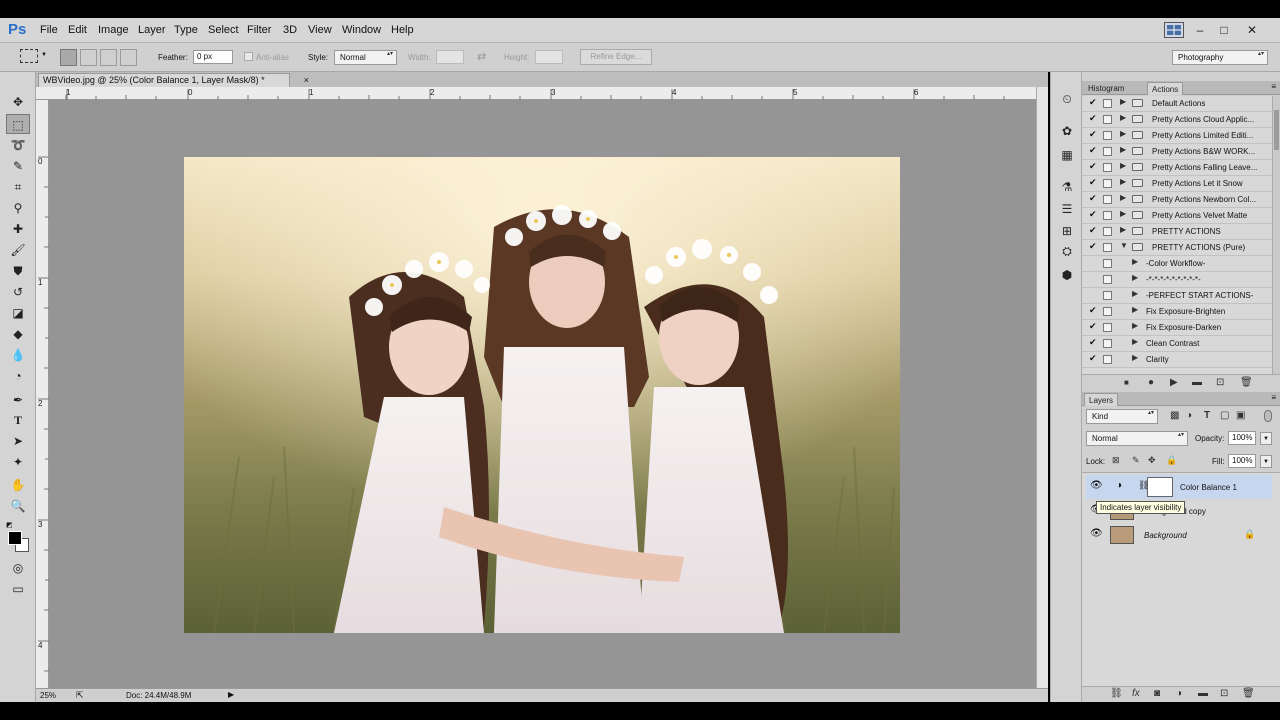 This screenshot has width=1280, height=720. What do you see at coordinates (1197, 382) in the screenshot?
I see `new-set-icon: ▬` at bounding box center [1197, 382].